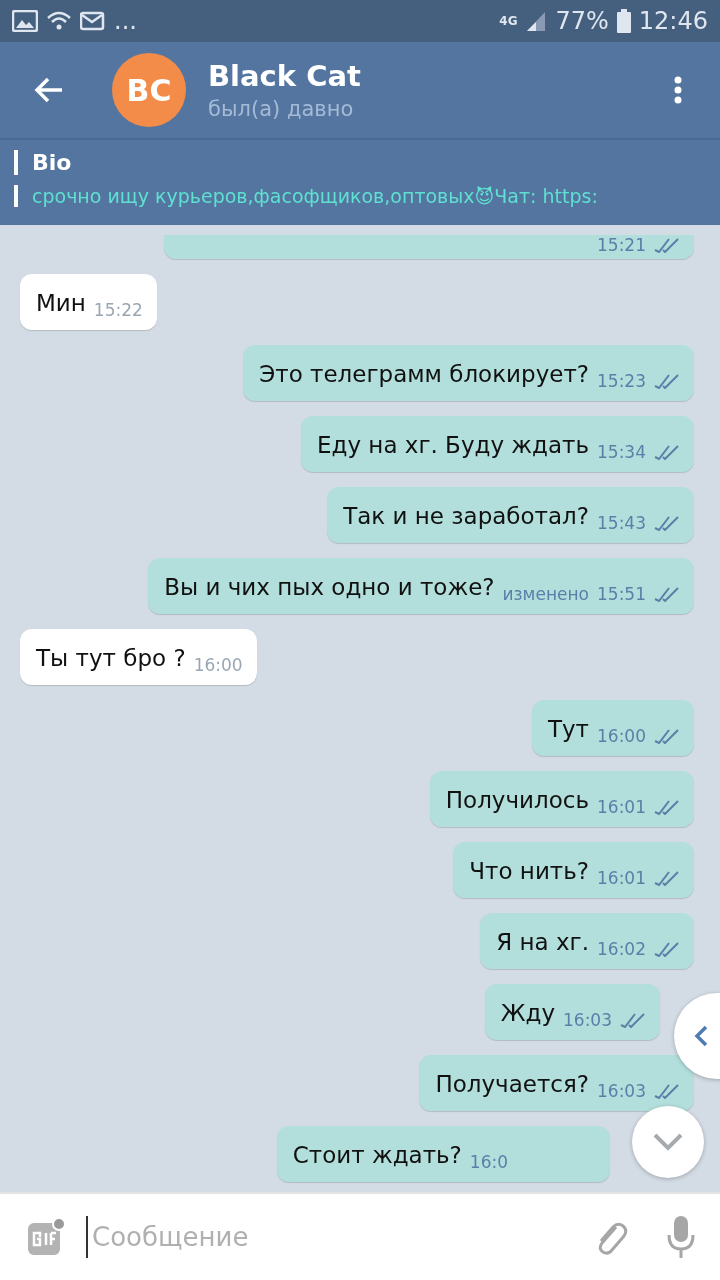  What do you see at coordinates (377, 1155) in the screenshot?
I see `message-text: Стоит ждать?` at bounding box center [377, 1155].